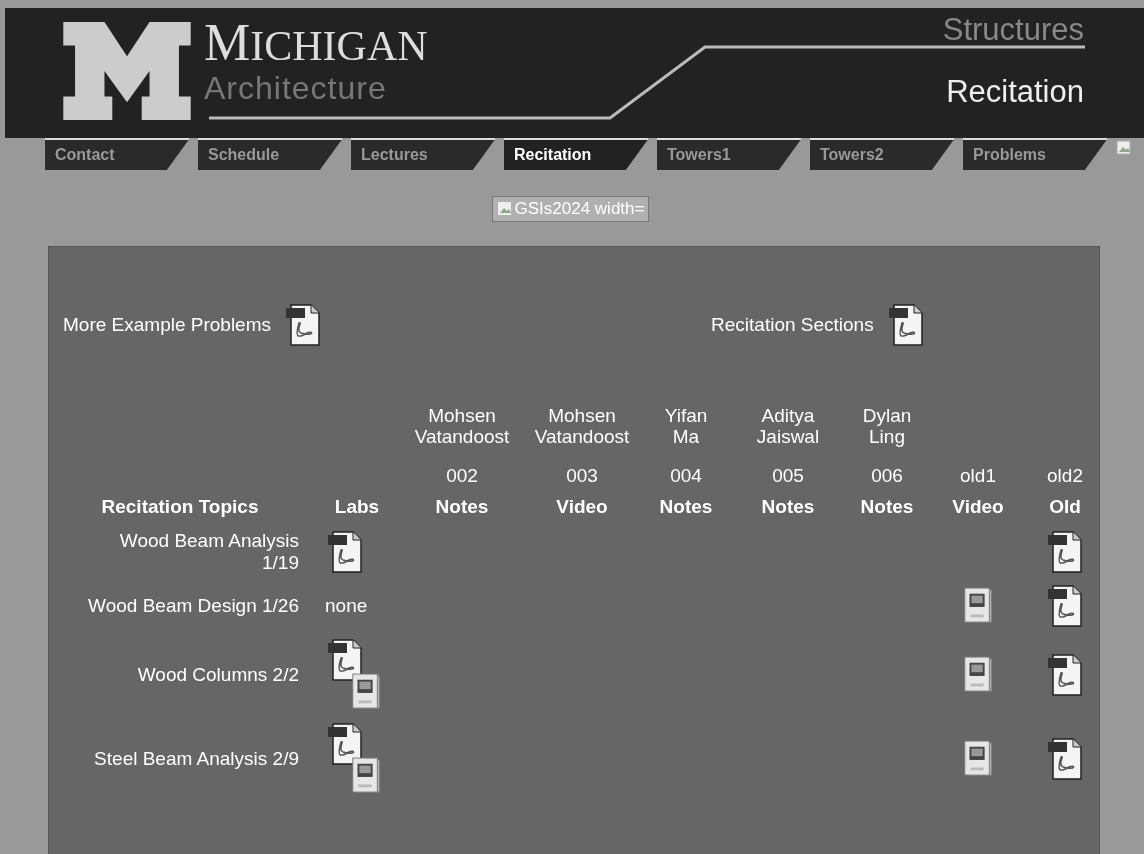 Image resolution: width=1144 pixels, height=854 pixels. Describe the element at coordinates (788, 426) in the screenshot. I see `instructor-name: Aditya Jaiswal` at that location.